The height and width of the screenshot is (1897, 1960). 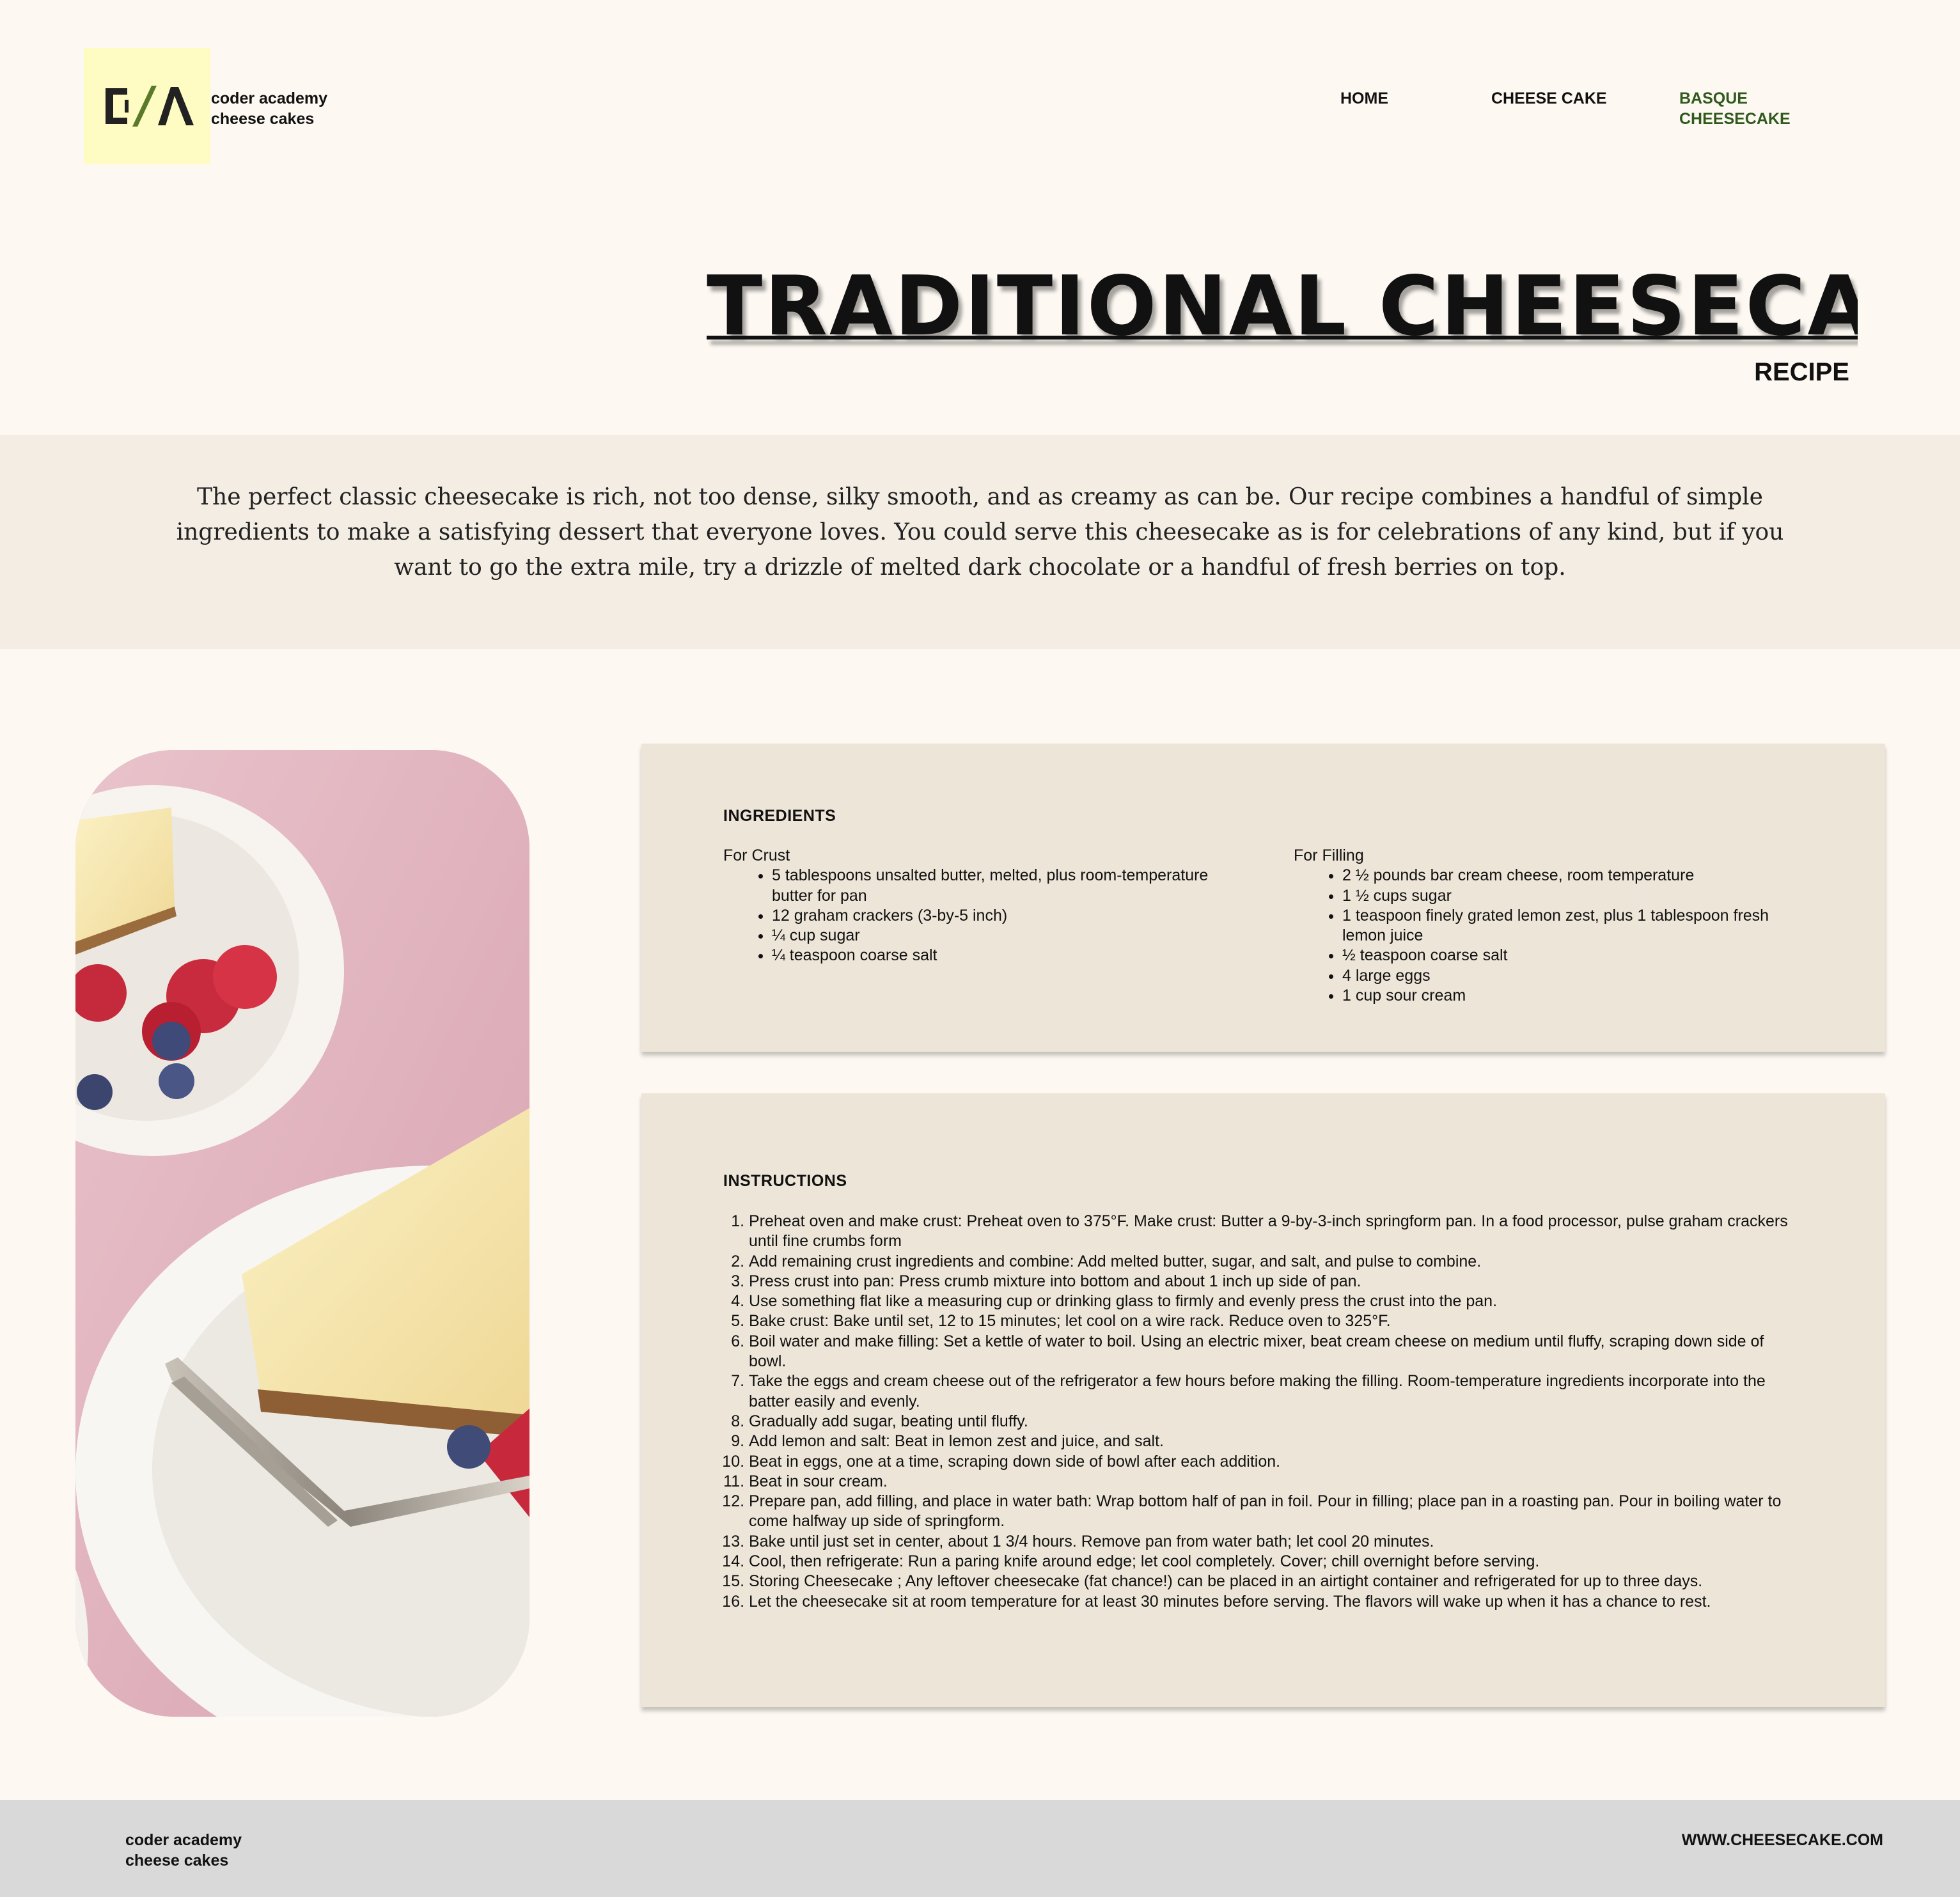 What do you see at coordinates (1561, 976) in the screenshot?
I see `list-item: 4 large eggs` at bounding box center [1561, 976].